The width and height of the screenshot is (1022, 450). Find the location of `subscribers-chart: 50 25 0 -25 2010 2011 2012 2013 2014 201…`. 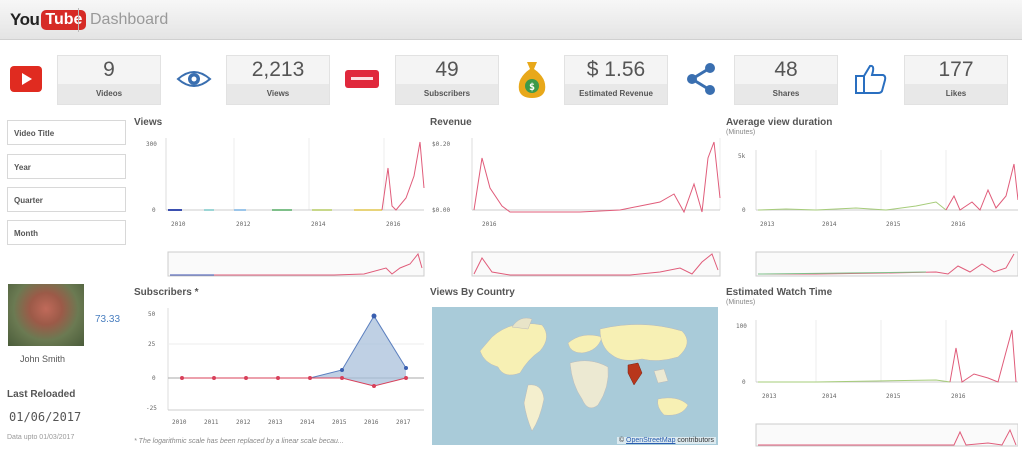

subscribers-chart: 50 25 0 -25 2010 2011 2012 2013 2014 201… is located at coordinates (280, 366).